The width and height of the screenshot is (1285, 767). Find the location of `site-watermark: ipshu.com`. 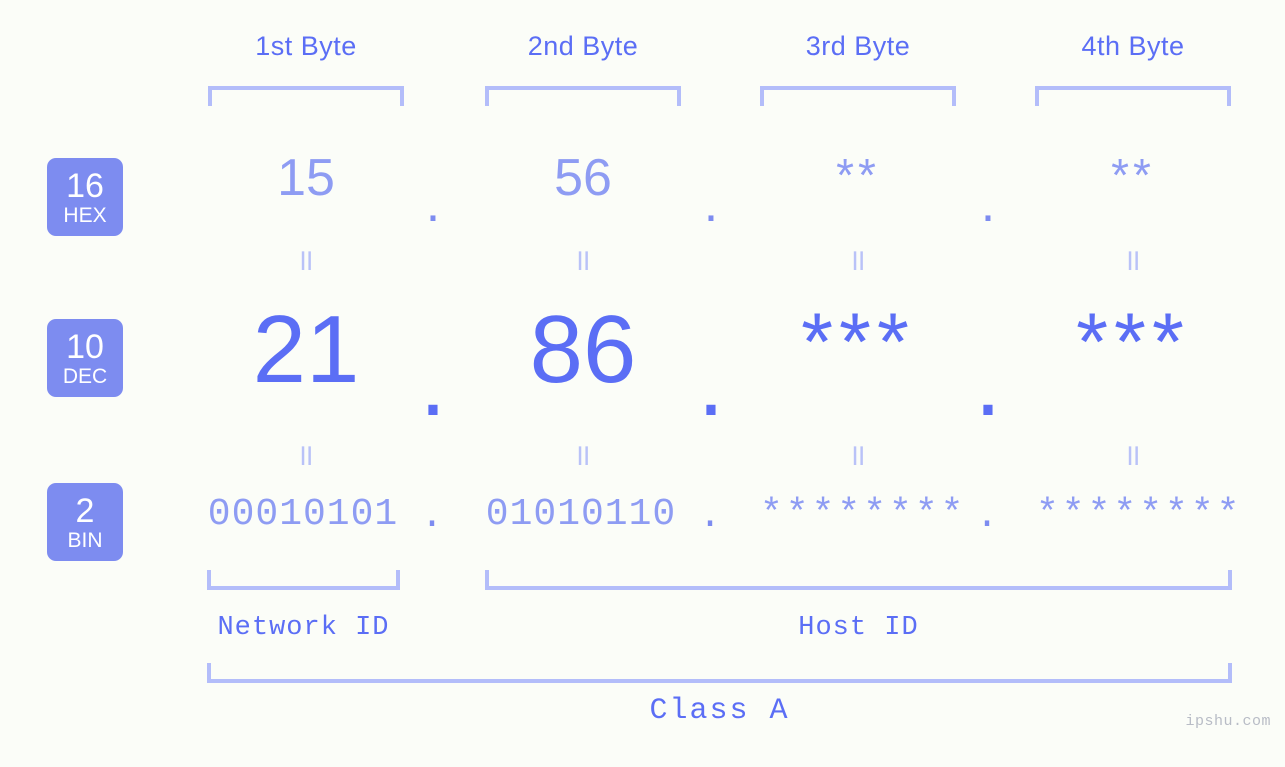

site-watermark: ipshu.com is located at coordinates (1228, 721).